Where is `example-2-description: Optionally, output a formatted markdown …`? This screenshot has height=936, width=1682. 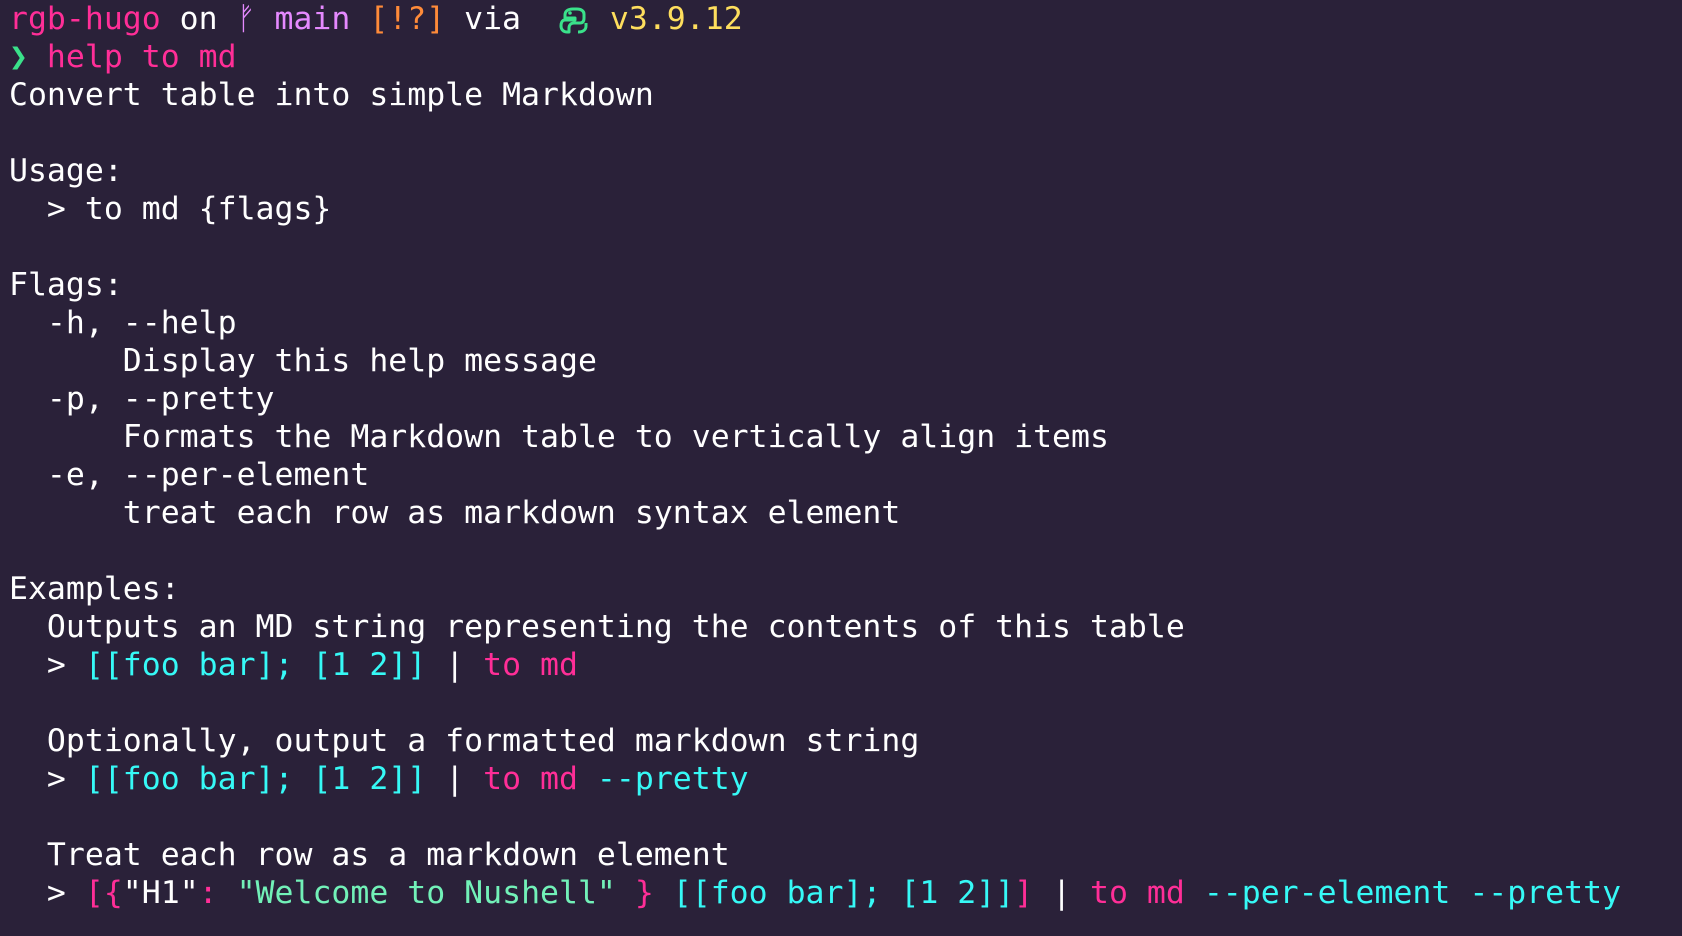 example-2-description: Optionally, output a formatted markdown … is located at coordinates (464, 741).